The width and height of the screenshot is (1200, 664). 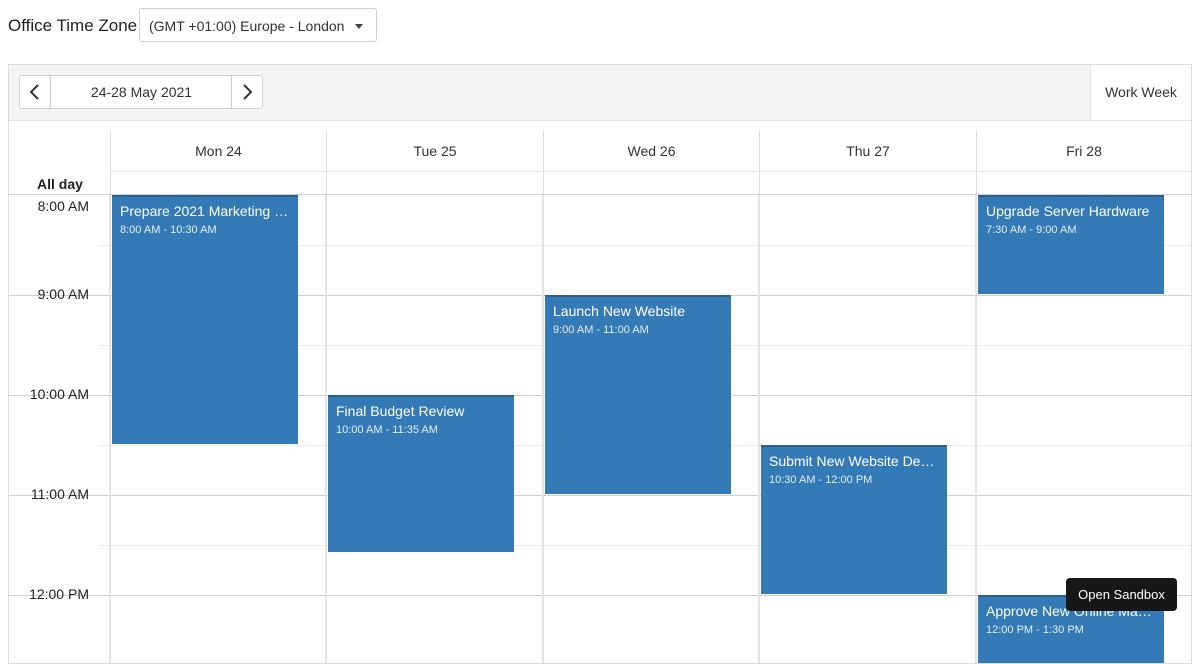 I want to click on event-time: 10:00 AM - 11:35 AM, so click(x=387, y=430).